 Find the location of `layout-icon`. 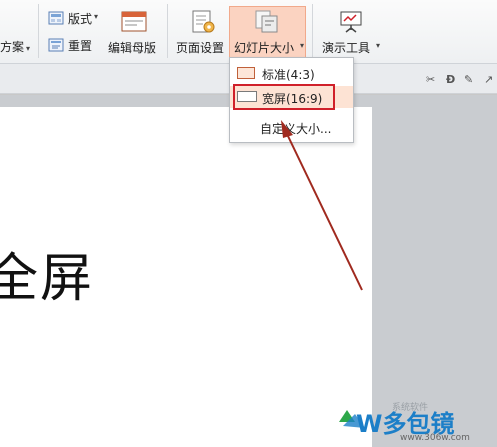

layout-icon is located at coordinates (56, 18).